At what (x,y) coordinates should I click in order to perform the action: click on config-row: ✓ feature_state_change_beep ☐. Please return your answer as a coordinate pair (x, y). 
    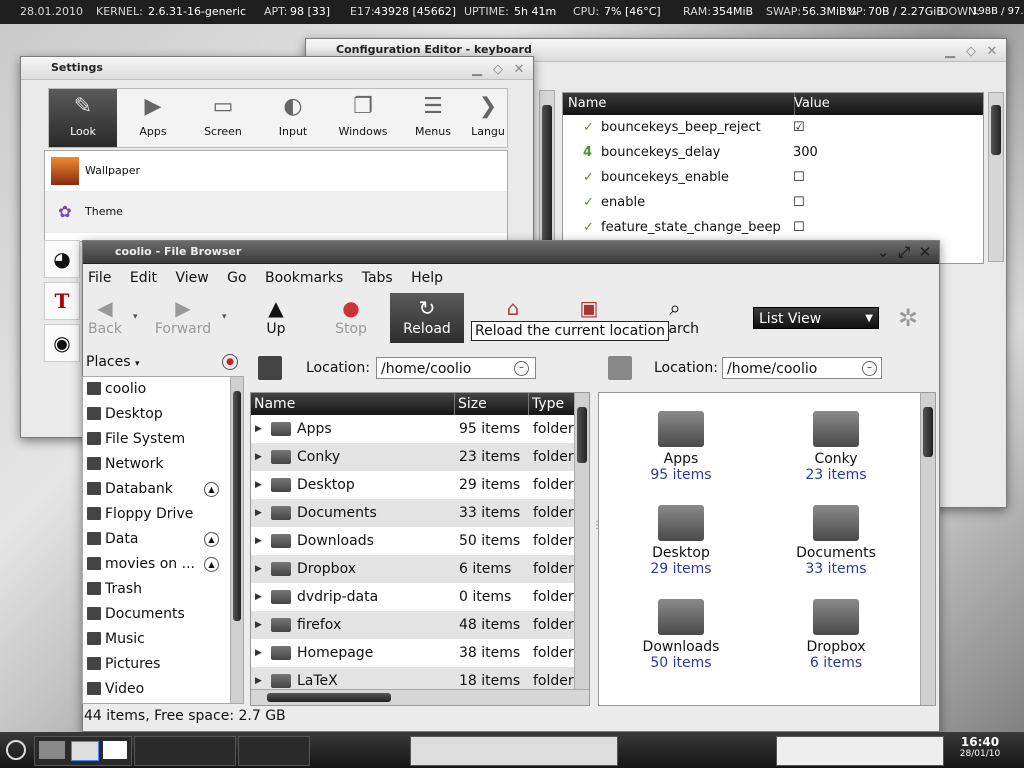
    Looking at the image, I should click on (773, 227).